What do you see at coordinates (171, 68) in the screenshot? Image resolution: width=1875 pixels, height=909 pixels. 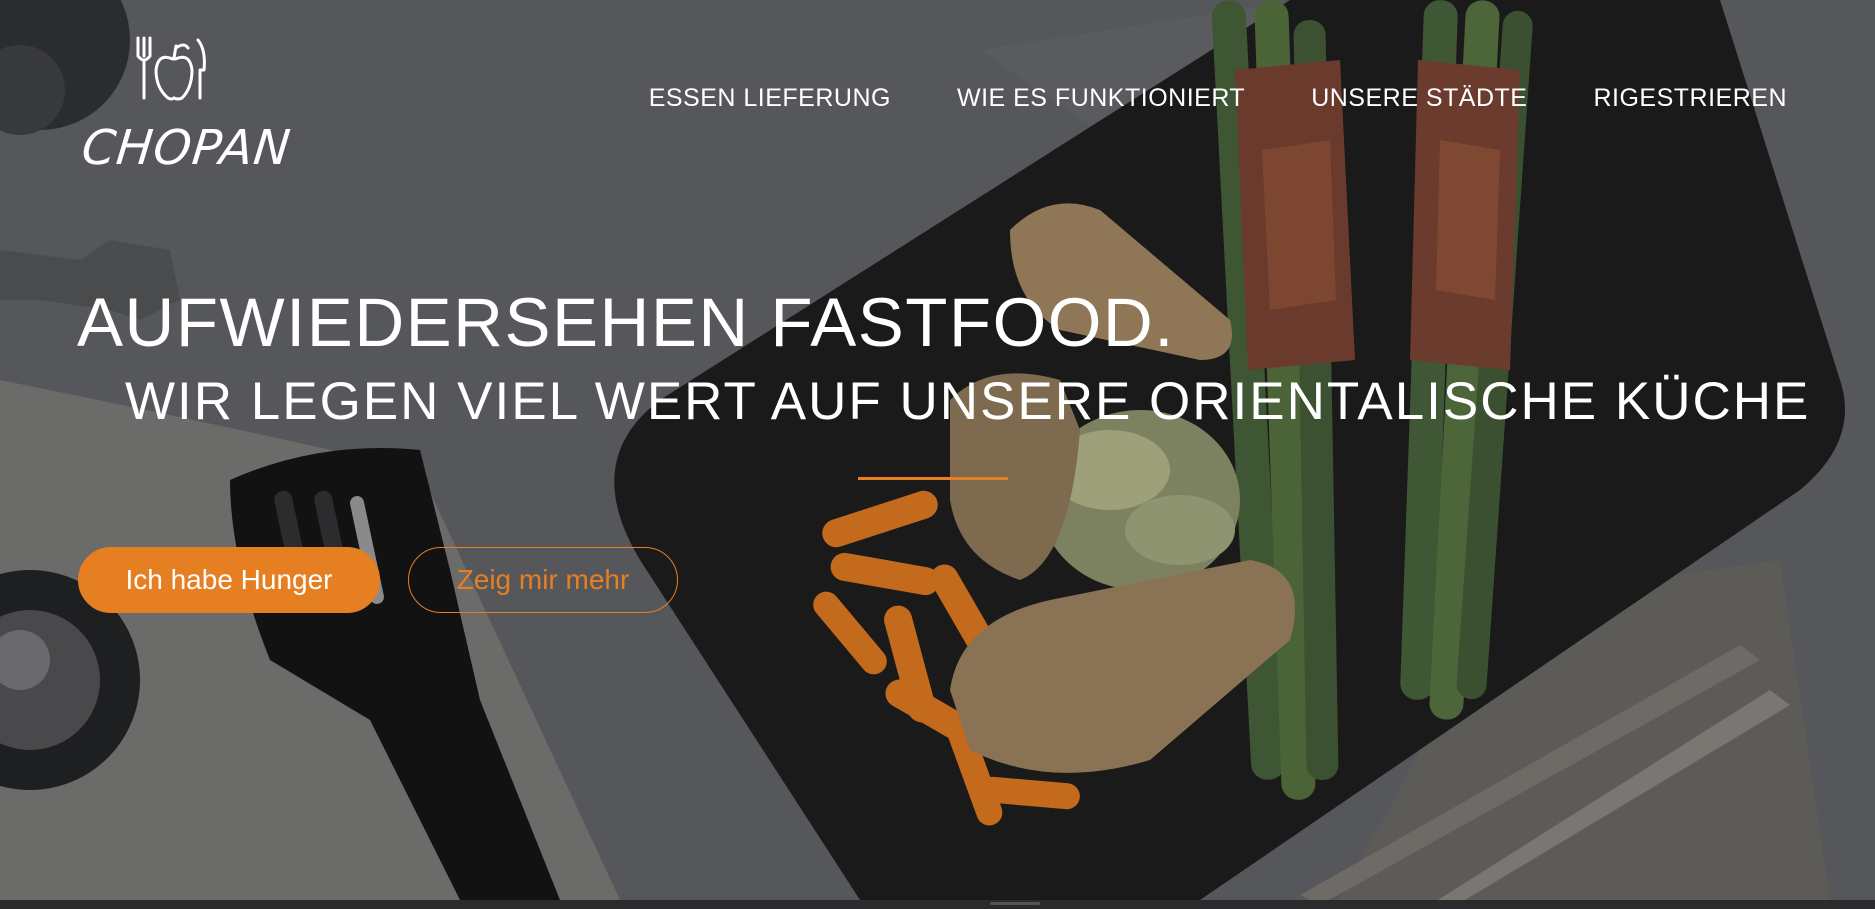 I see `fork-apple-knife-icon` at bounding box center [171, 68].